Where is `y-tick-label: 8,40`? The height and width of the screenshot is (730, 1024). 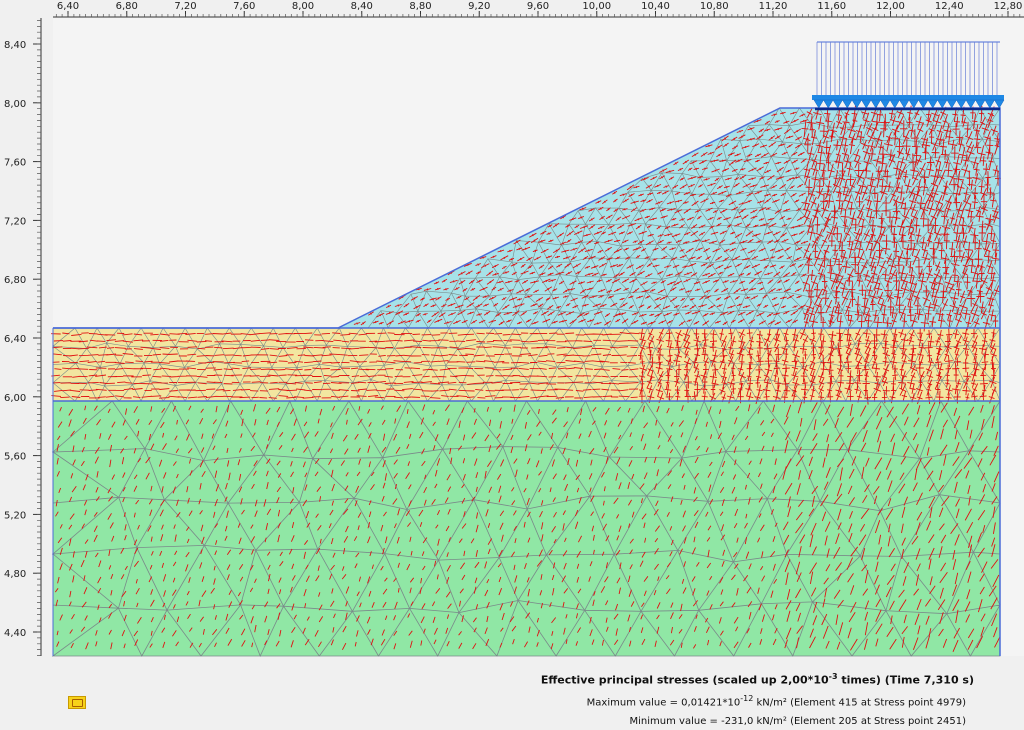
y-tick-label: 8,40 is located at coordinates (15, 45).